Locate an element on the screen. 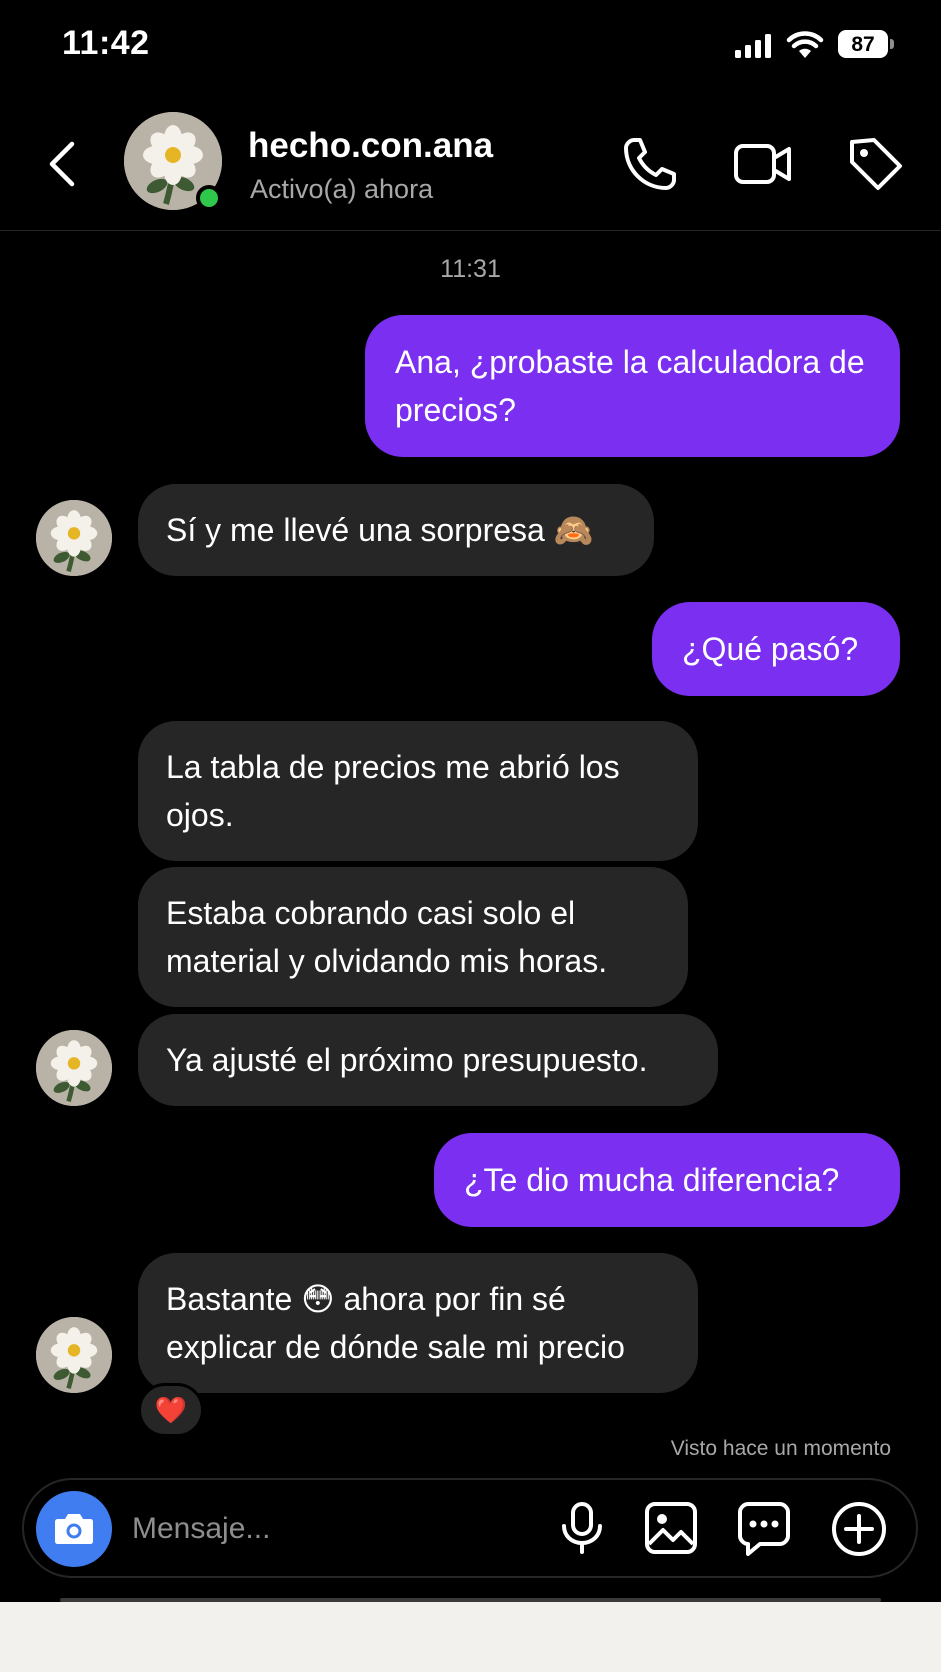  status-time: 11:42 is located at coordinates (106, 43).